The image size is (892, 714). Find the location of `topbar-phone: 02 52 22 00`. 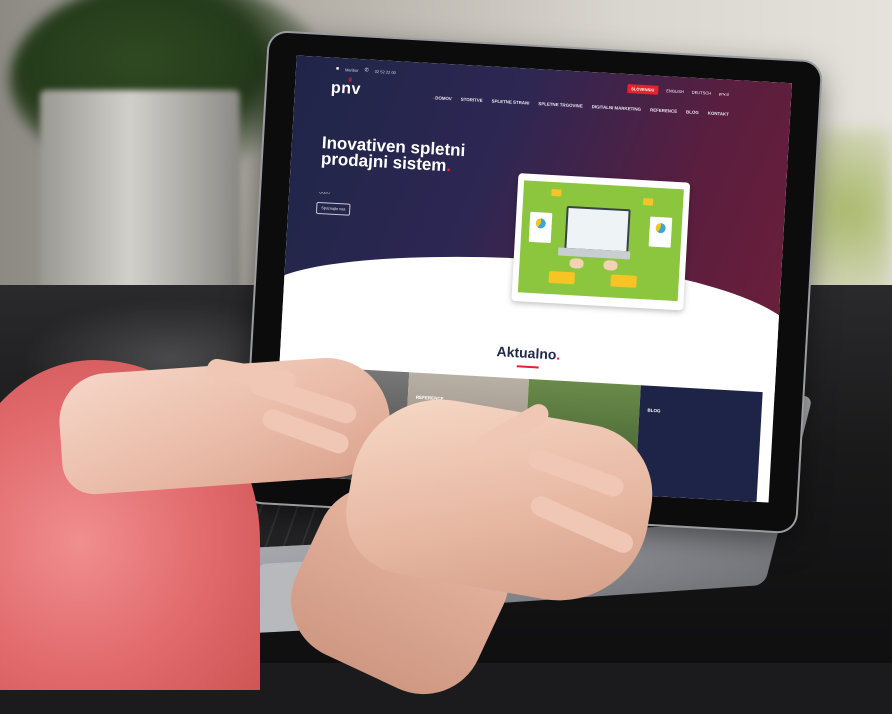

topbar-phone: 02 52 22 00 is located at coordinates (385, 71).